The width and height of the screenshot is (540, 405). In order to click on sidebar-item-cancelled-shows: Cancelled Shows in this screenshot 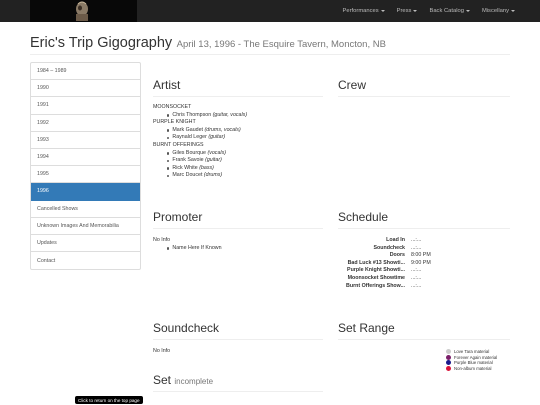, I will do `click(85, 209)`.